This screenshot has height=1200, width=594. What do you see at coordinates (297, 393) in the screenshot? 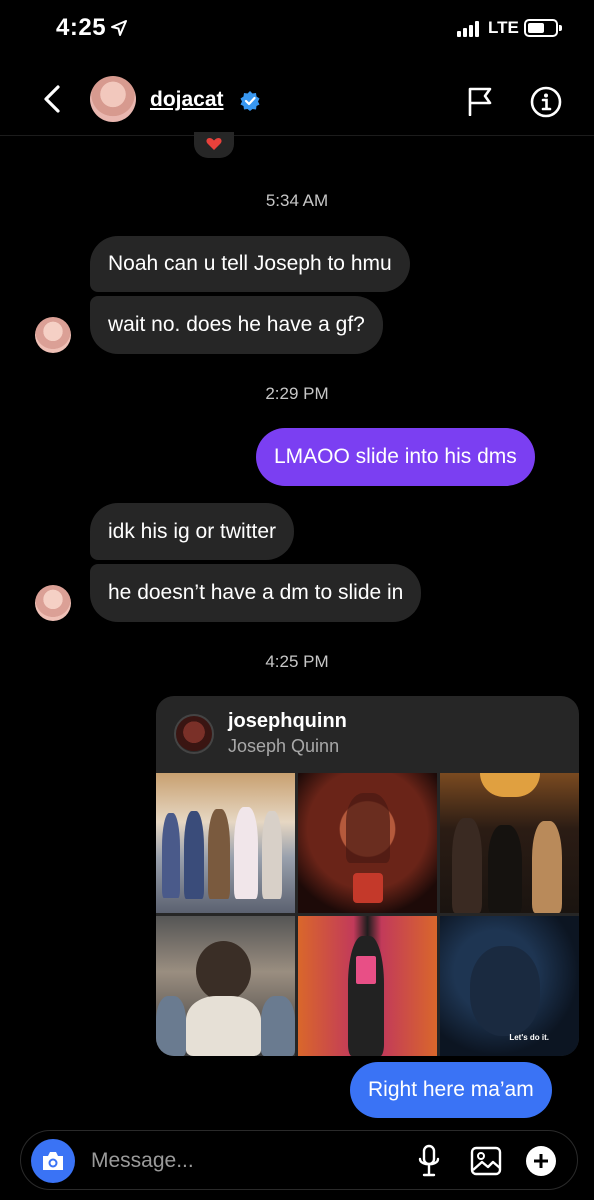
I see `message-timestamp: 2:29 PM` at bounding box center [297, 393].